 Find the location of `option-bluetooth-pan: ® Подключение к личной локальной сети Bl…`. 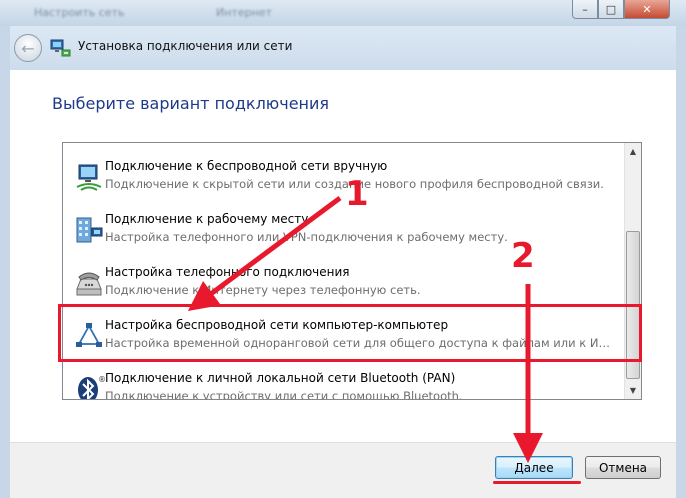

option-bluetooth-pan: ® Подключение к личной локальной сети Bl… is located at coordinates (343, 382).